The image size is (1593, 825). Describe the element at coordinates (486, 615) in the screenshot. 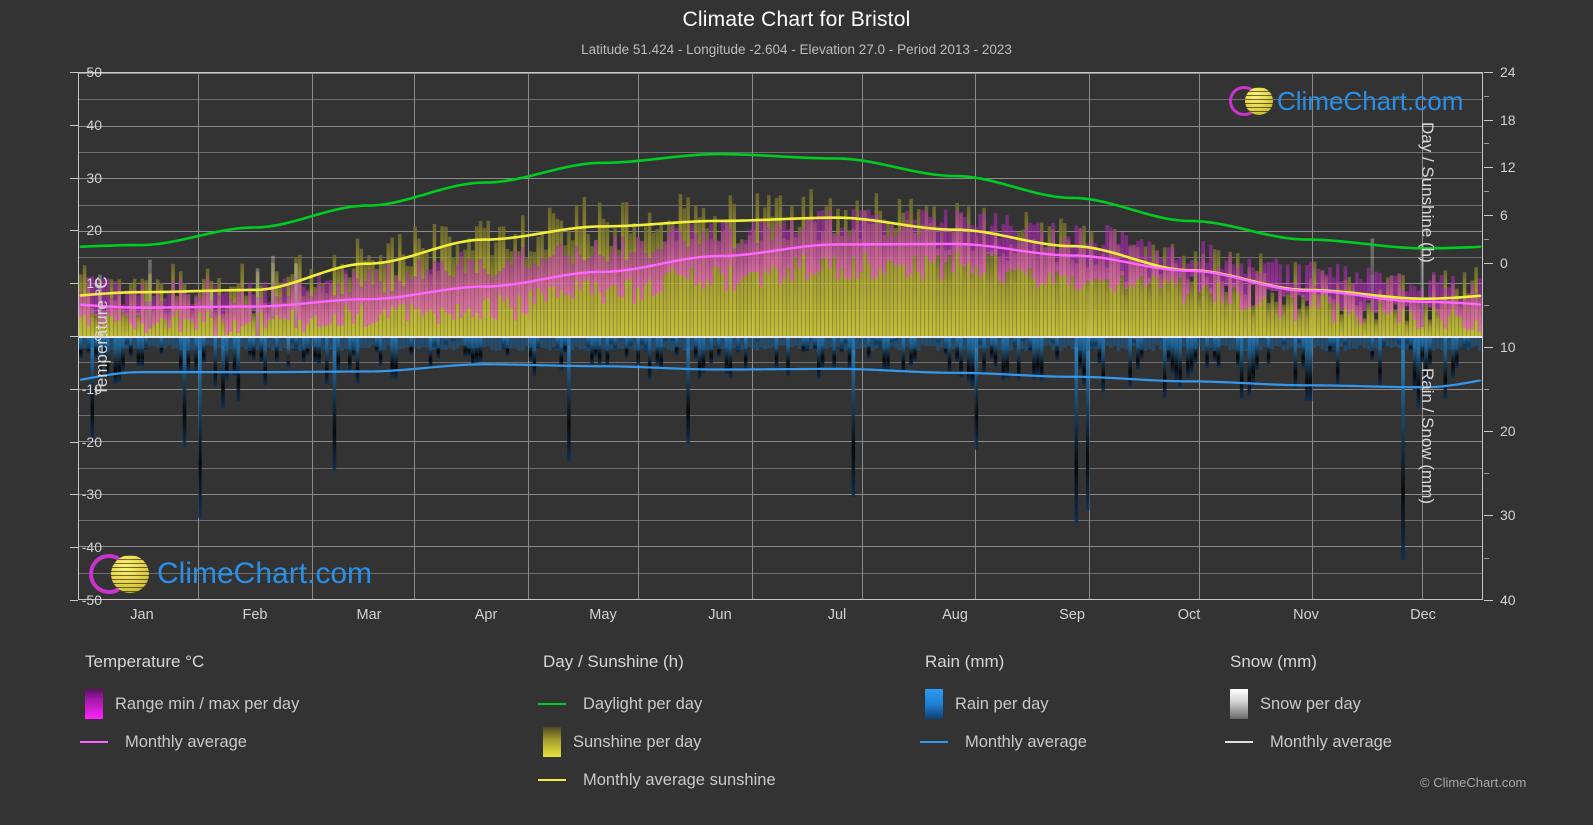

I see `x-axis-tick-apr: Apr` at that location.